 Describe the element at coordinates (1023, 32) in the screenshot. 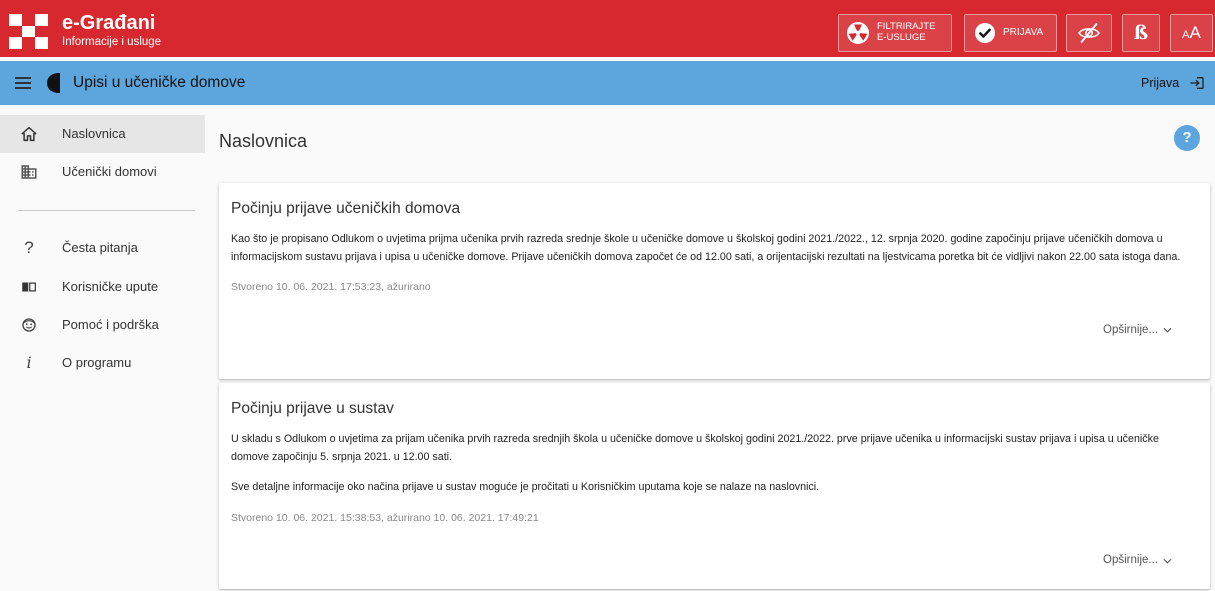

I see `header-login-label: PRIJAVA` at that location.